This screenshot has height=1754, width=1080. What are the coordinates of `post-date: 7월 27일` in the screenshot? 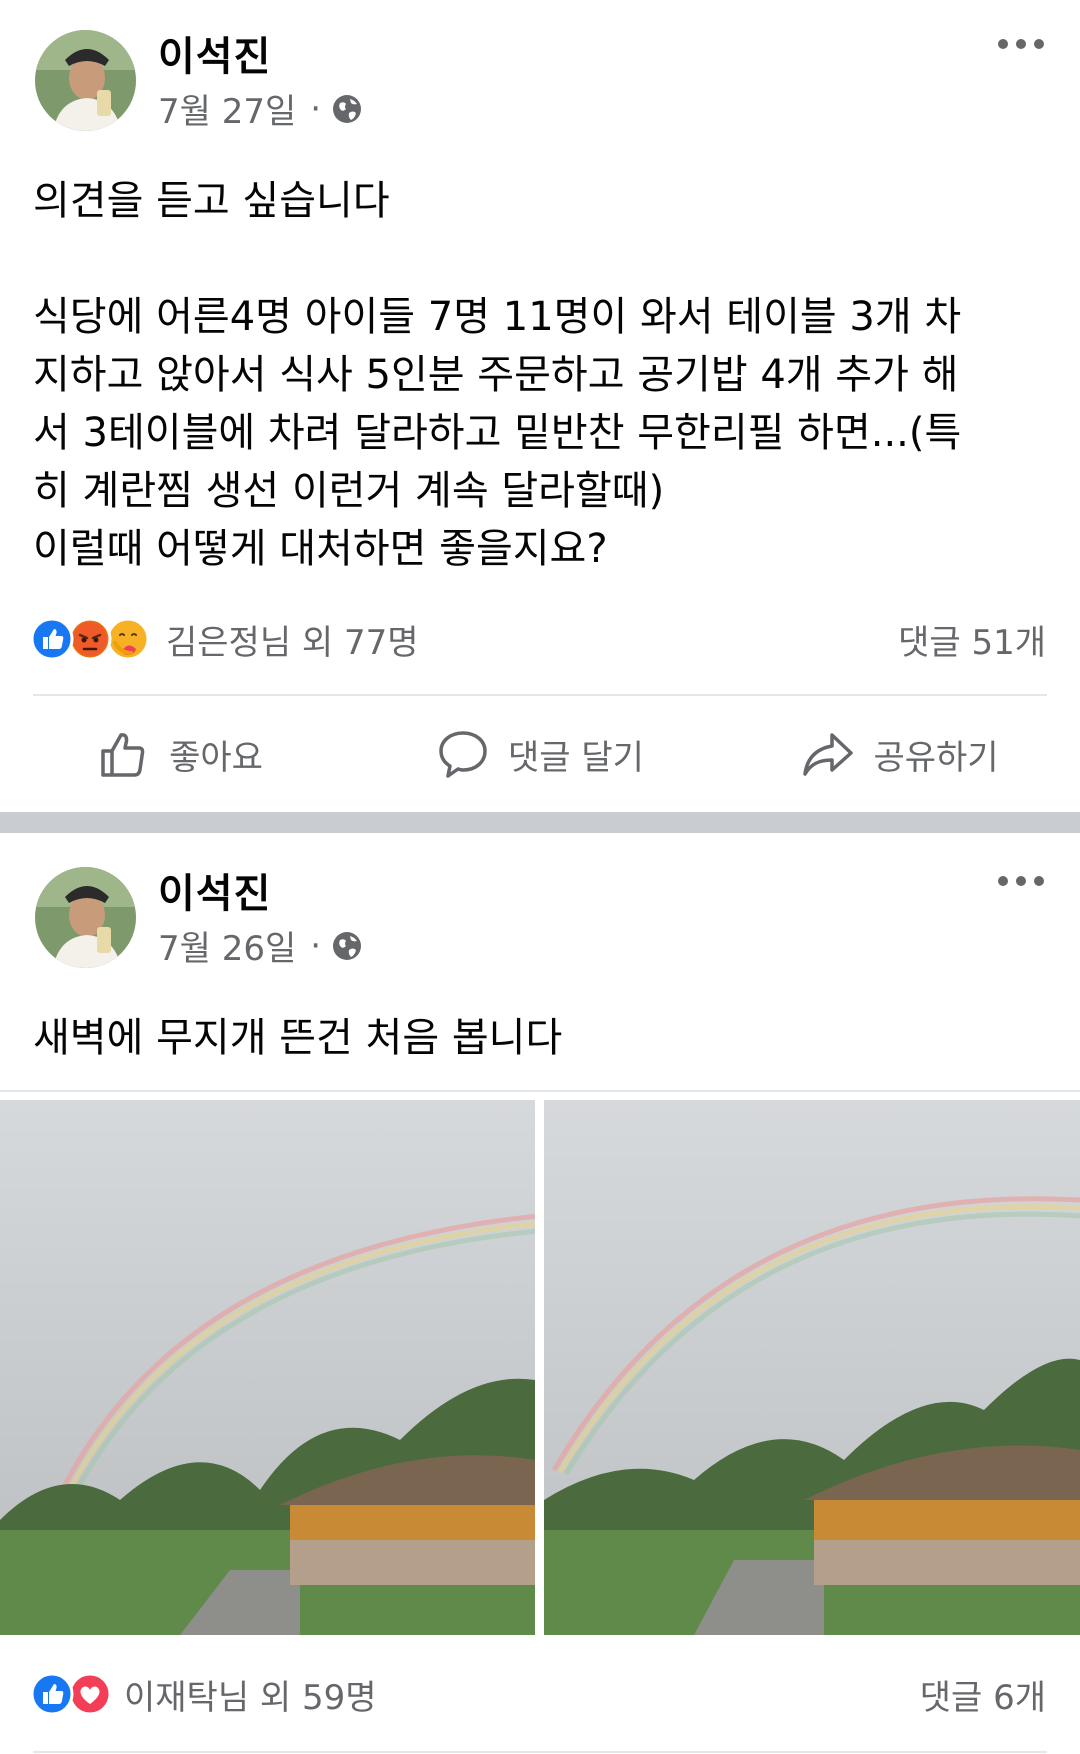 It's located at (227, 108).